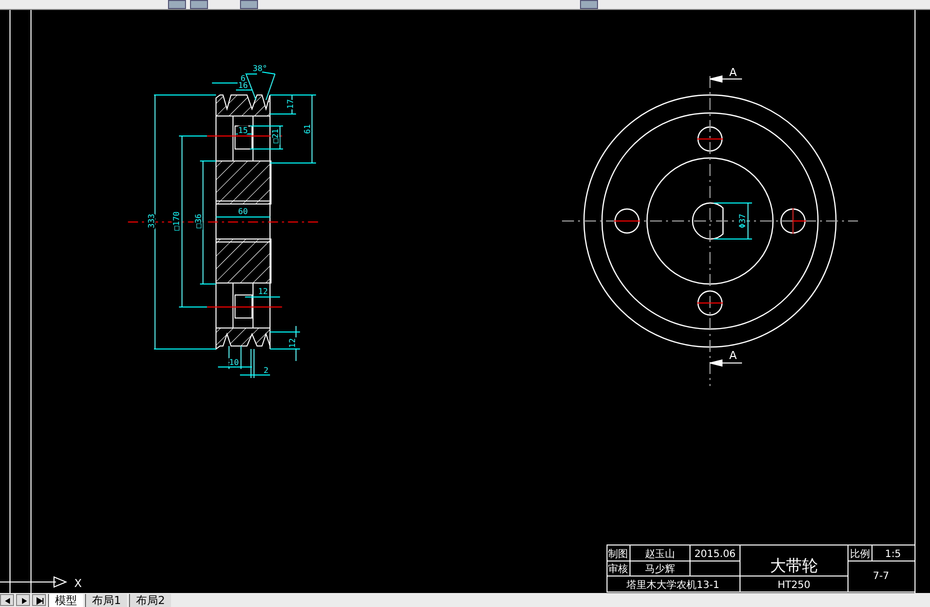  Describe the element at coordinates (860, 554) in the screenshot. I see `title-block-label: 比例` at that location.